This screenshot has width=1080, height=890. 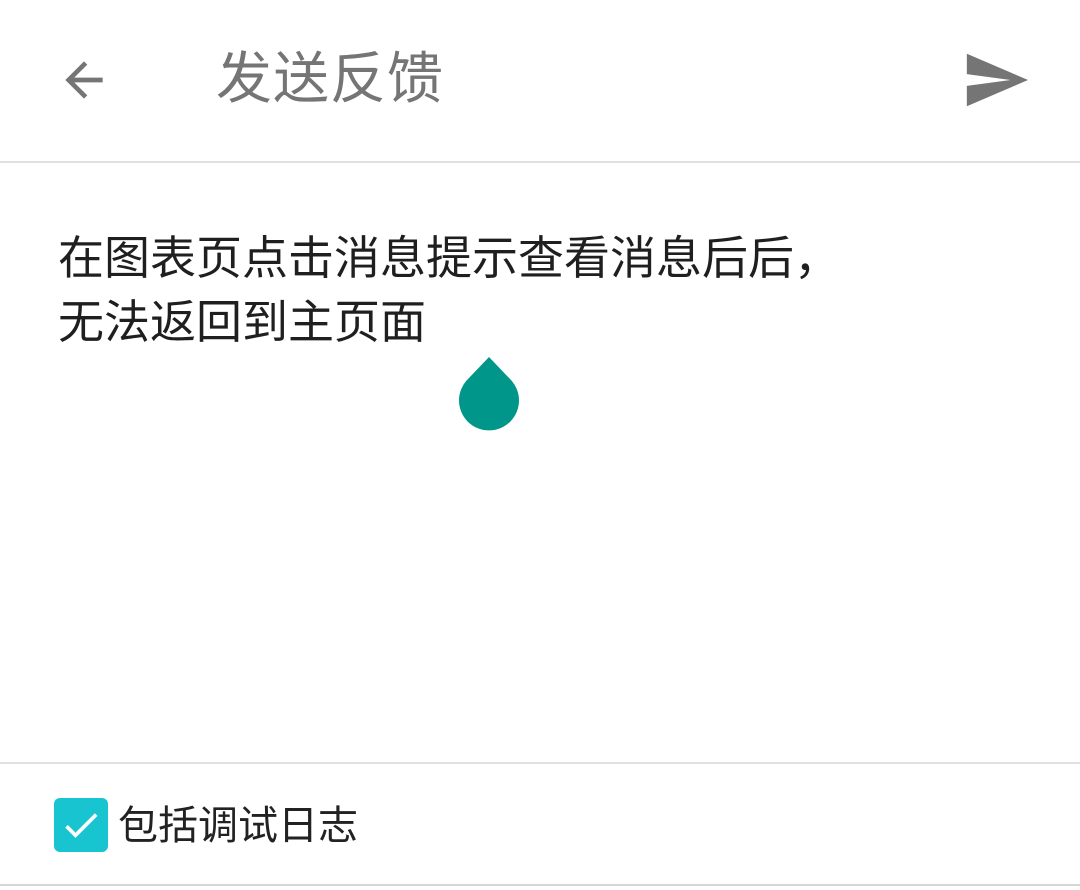 I want to click on include-logs-label: 包括调试日志, so click(x=238, y=826).